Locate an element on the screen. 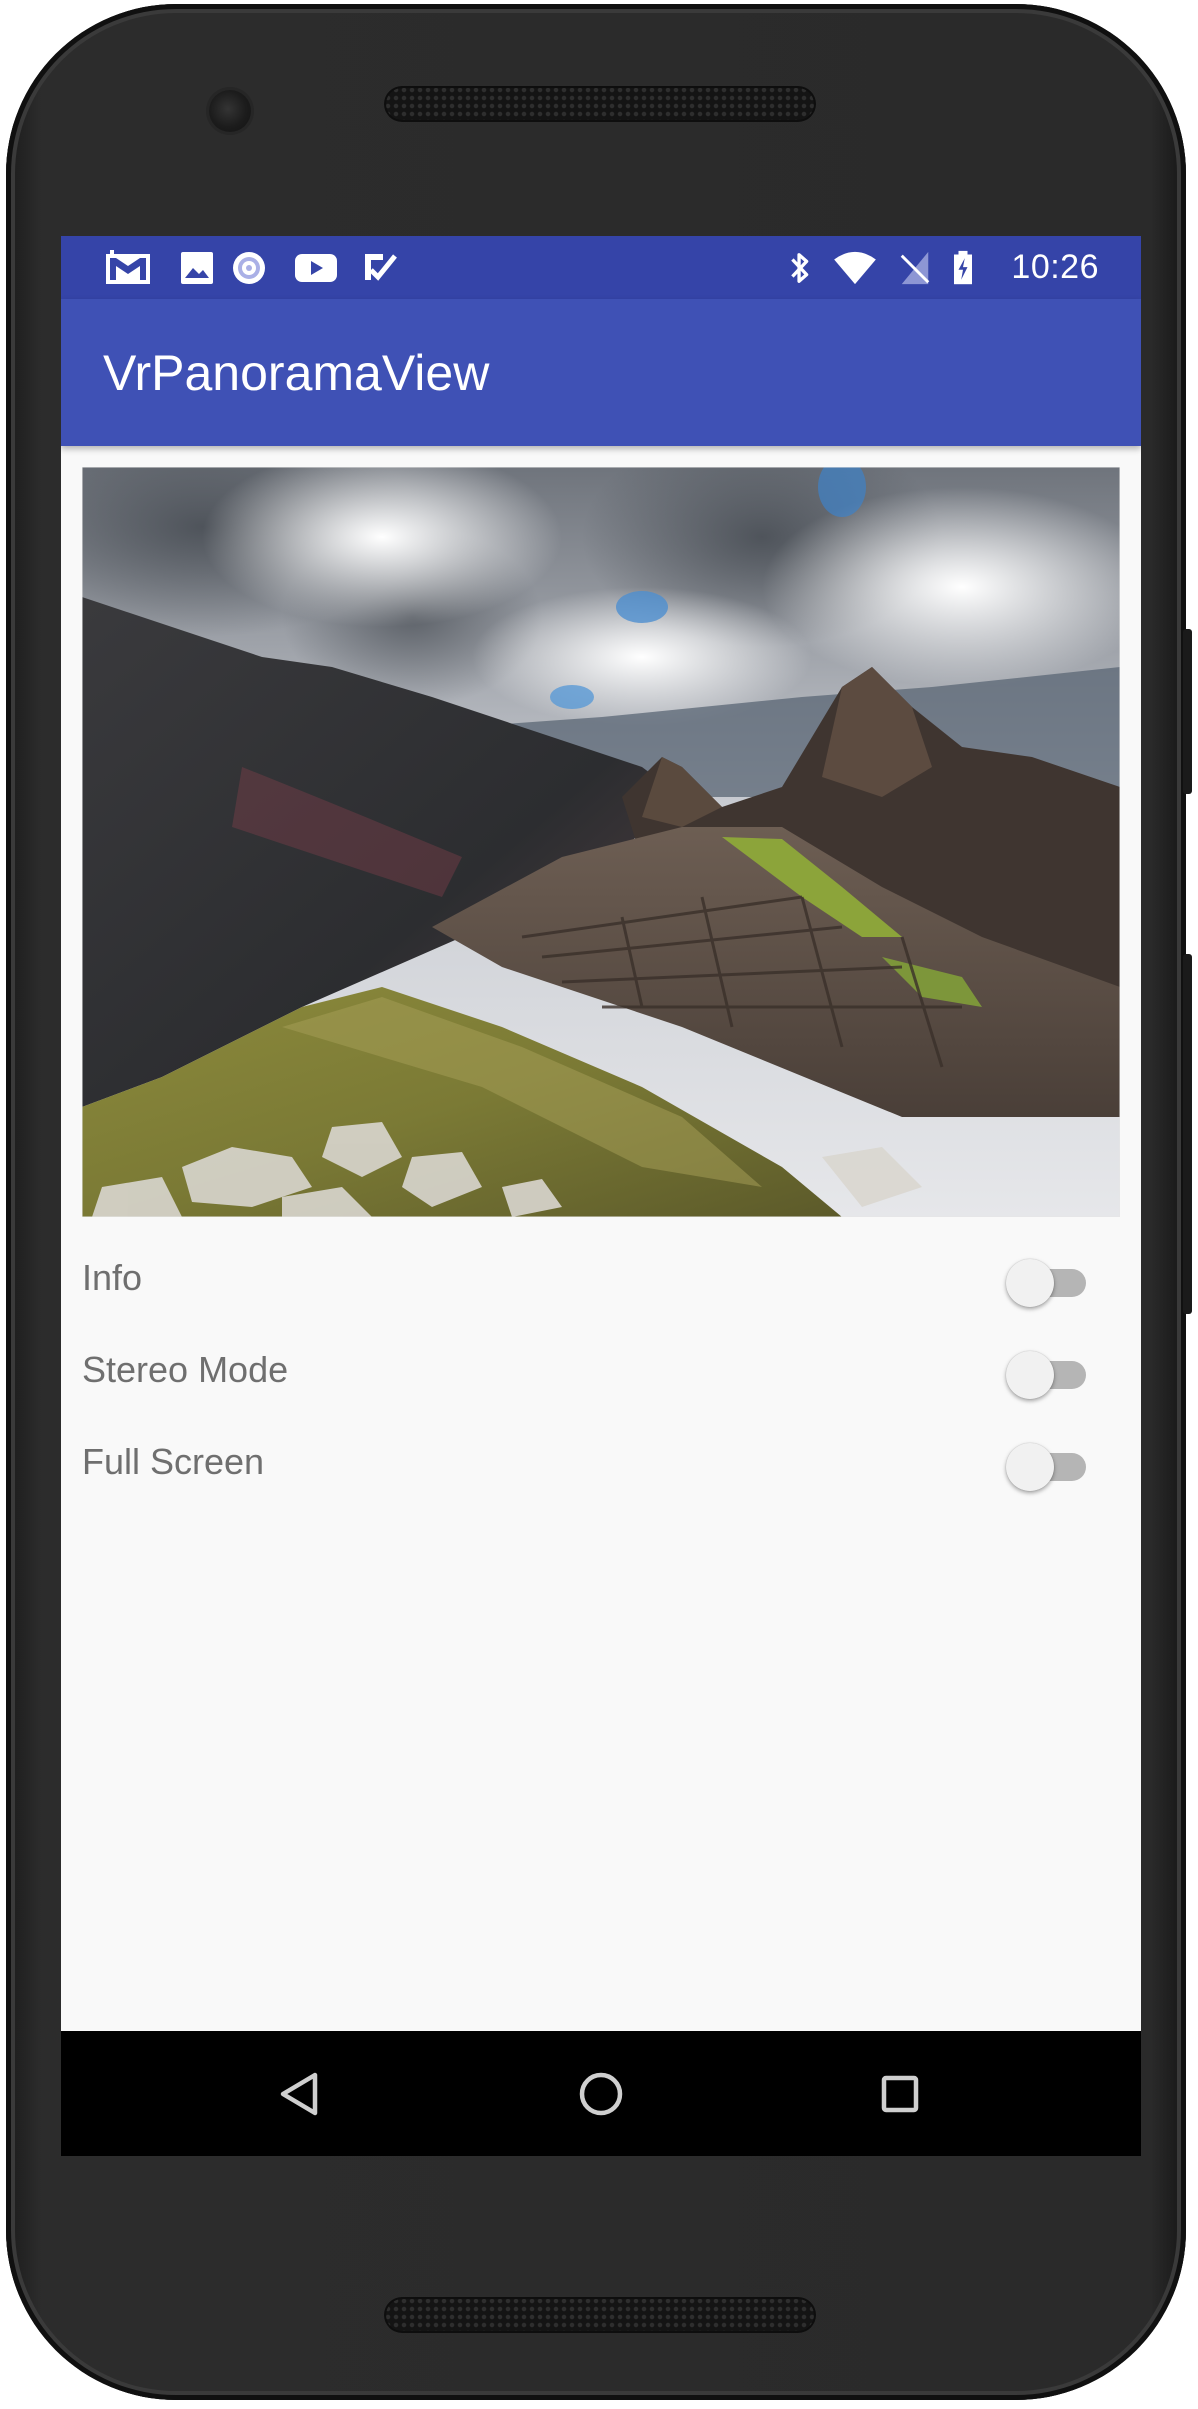  setting-label-full-screen: Full Screen is located at coordinates (173, 1461).